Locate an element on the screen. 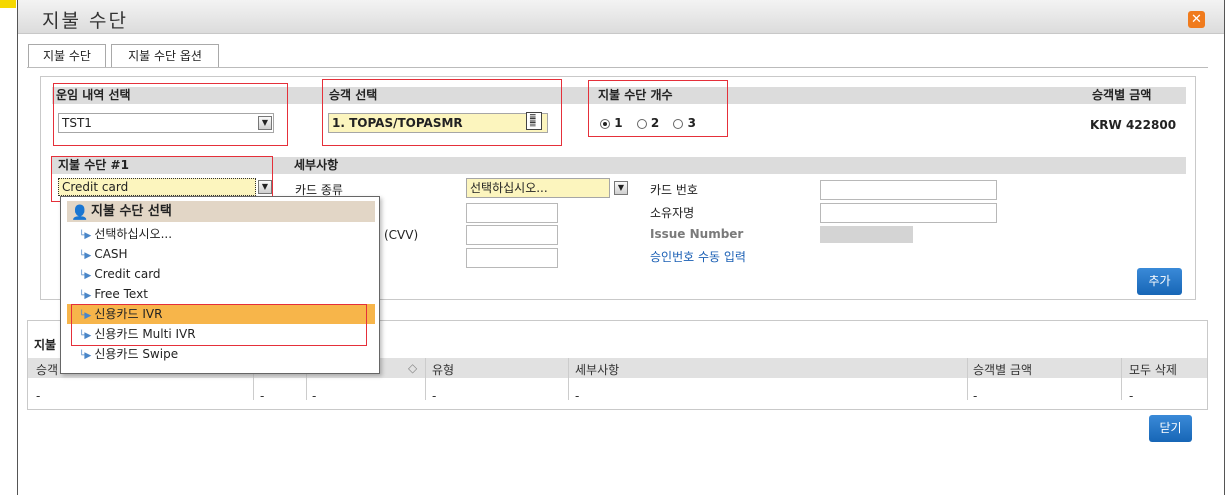 This screenshot has width=1226, height=495. col-details: 세부사항 is located at coordinates (597, 369).